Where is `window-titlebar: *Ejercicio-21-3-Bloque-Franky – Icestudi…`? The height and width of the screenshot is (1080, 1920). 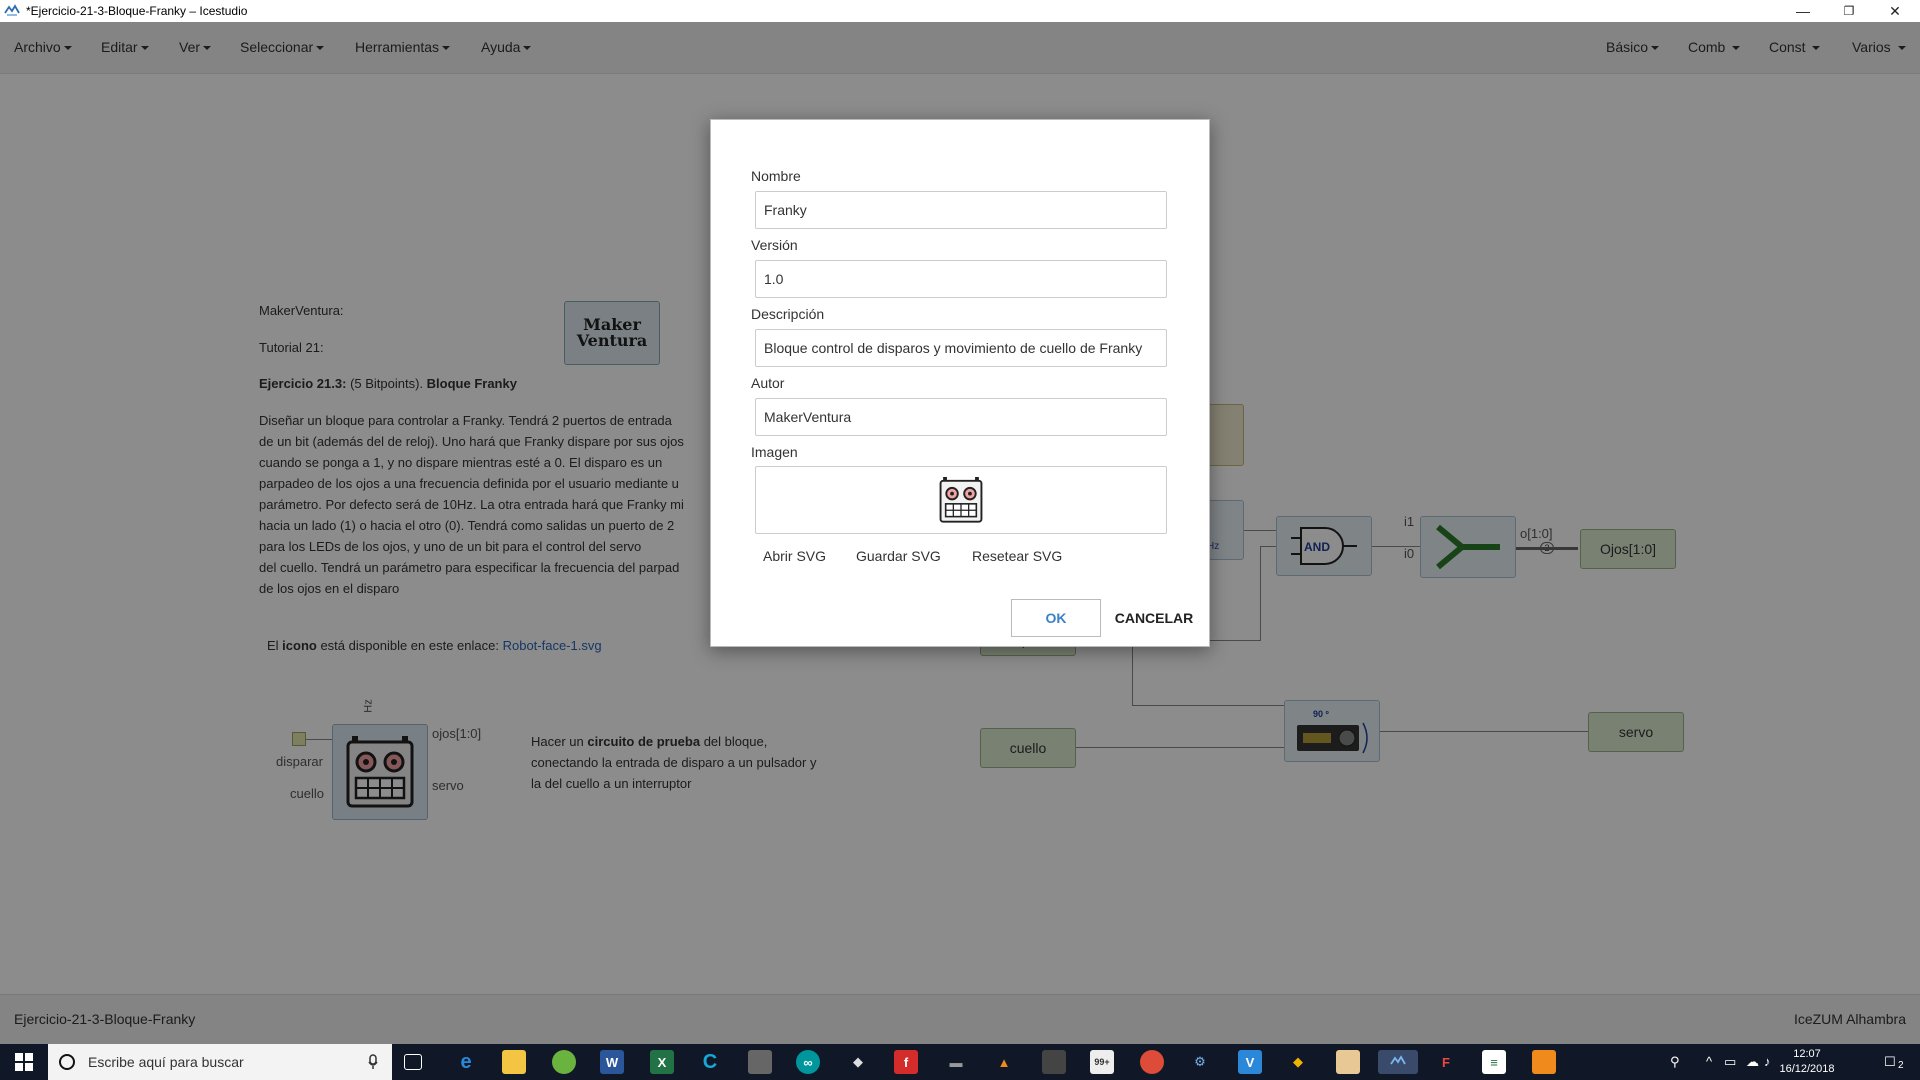
window-titlebar: *Ejercicio-21-3-Bloque-Franky – Icestudi… is located at coordinates (960, 11).